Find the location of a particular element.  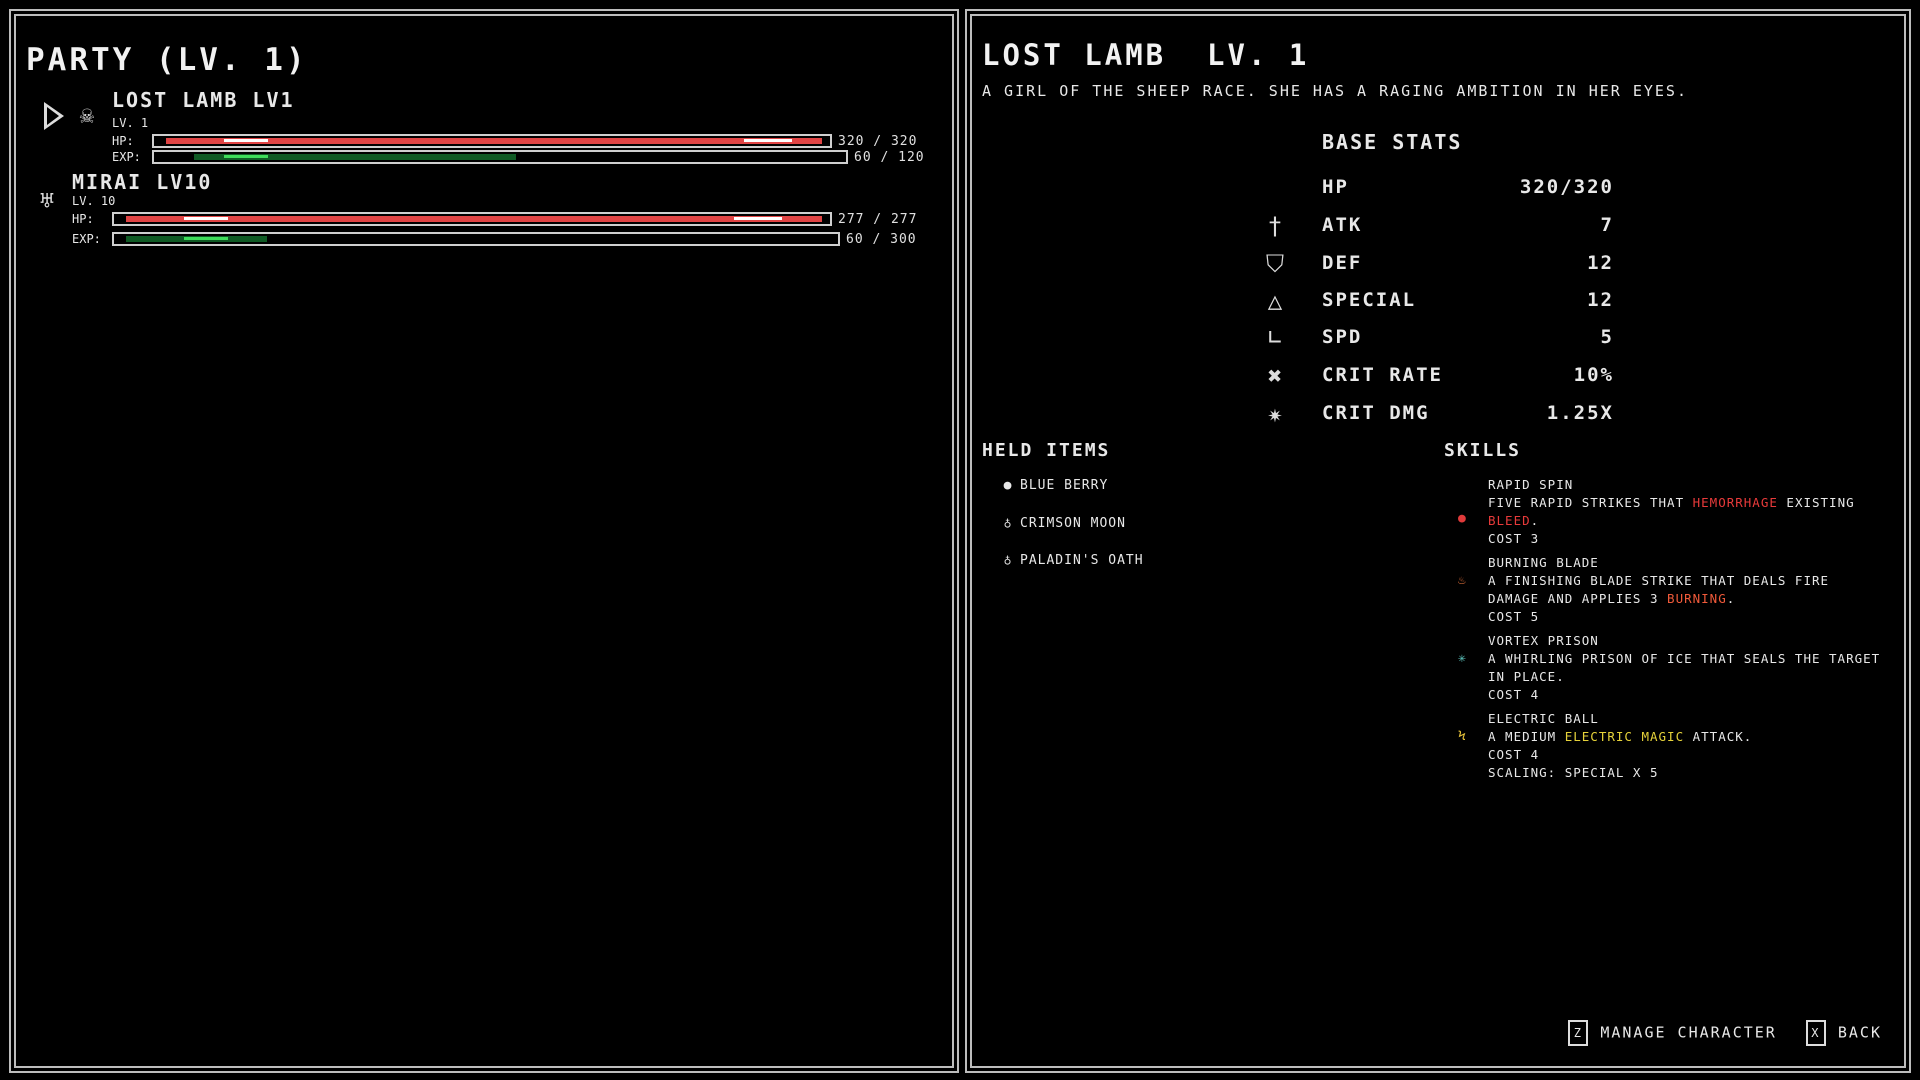

keyword-bleed: BLEED is located at coordinates (1509, 520).